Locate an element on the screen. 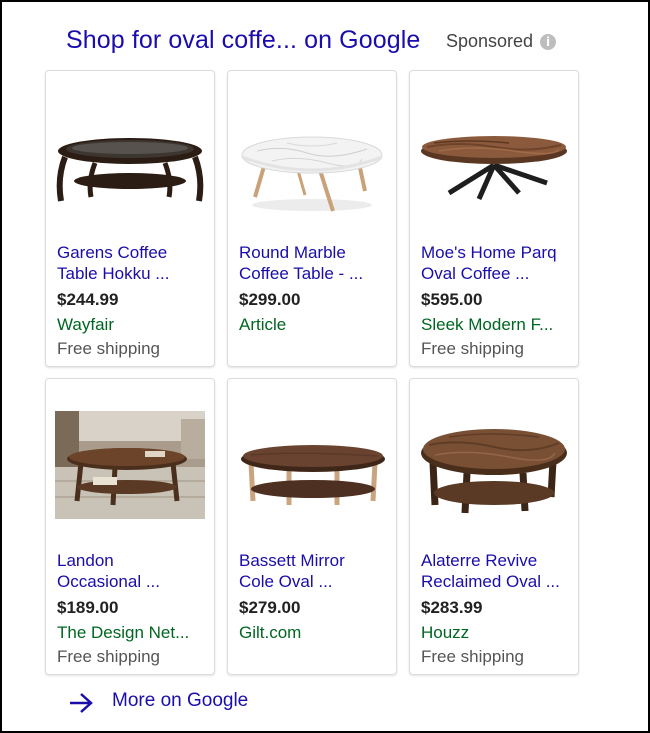 The image size is (650, 733). product-title: Landon is located at coordinates (85, 561).